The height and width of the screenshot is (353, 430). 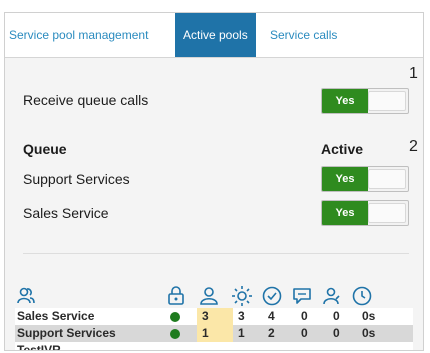 I want to click on user-icon, so click(x=209, y=296).